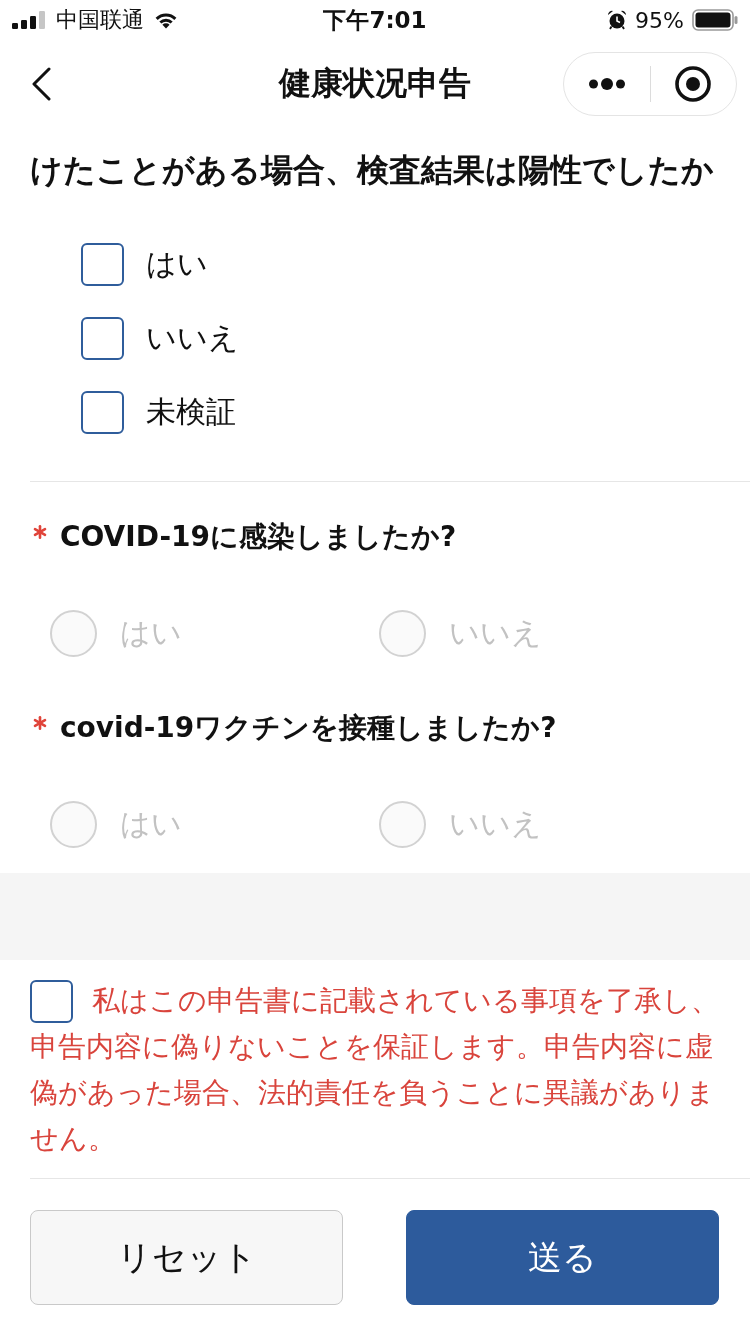 The width and height of the screenshot is (750, 1334). Describe the element at coordinates (562, 1257) in the screenshot. I see `submit-button: 送る` at that location.